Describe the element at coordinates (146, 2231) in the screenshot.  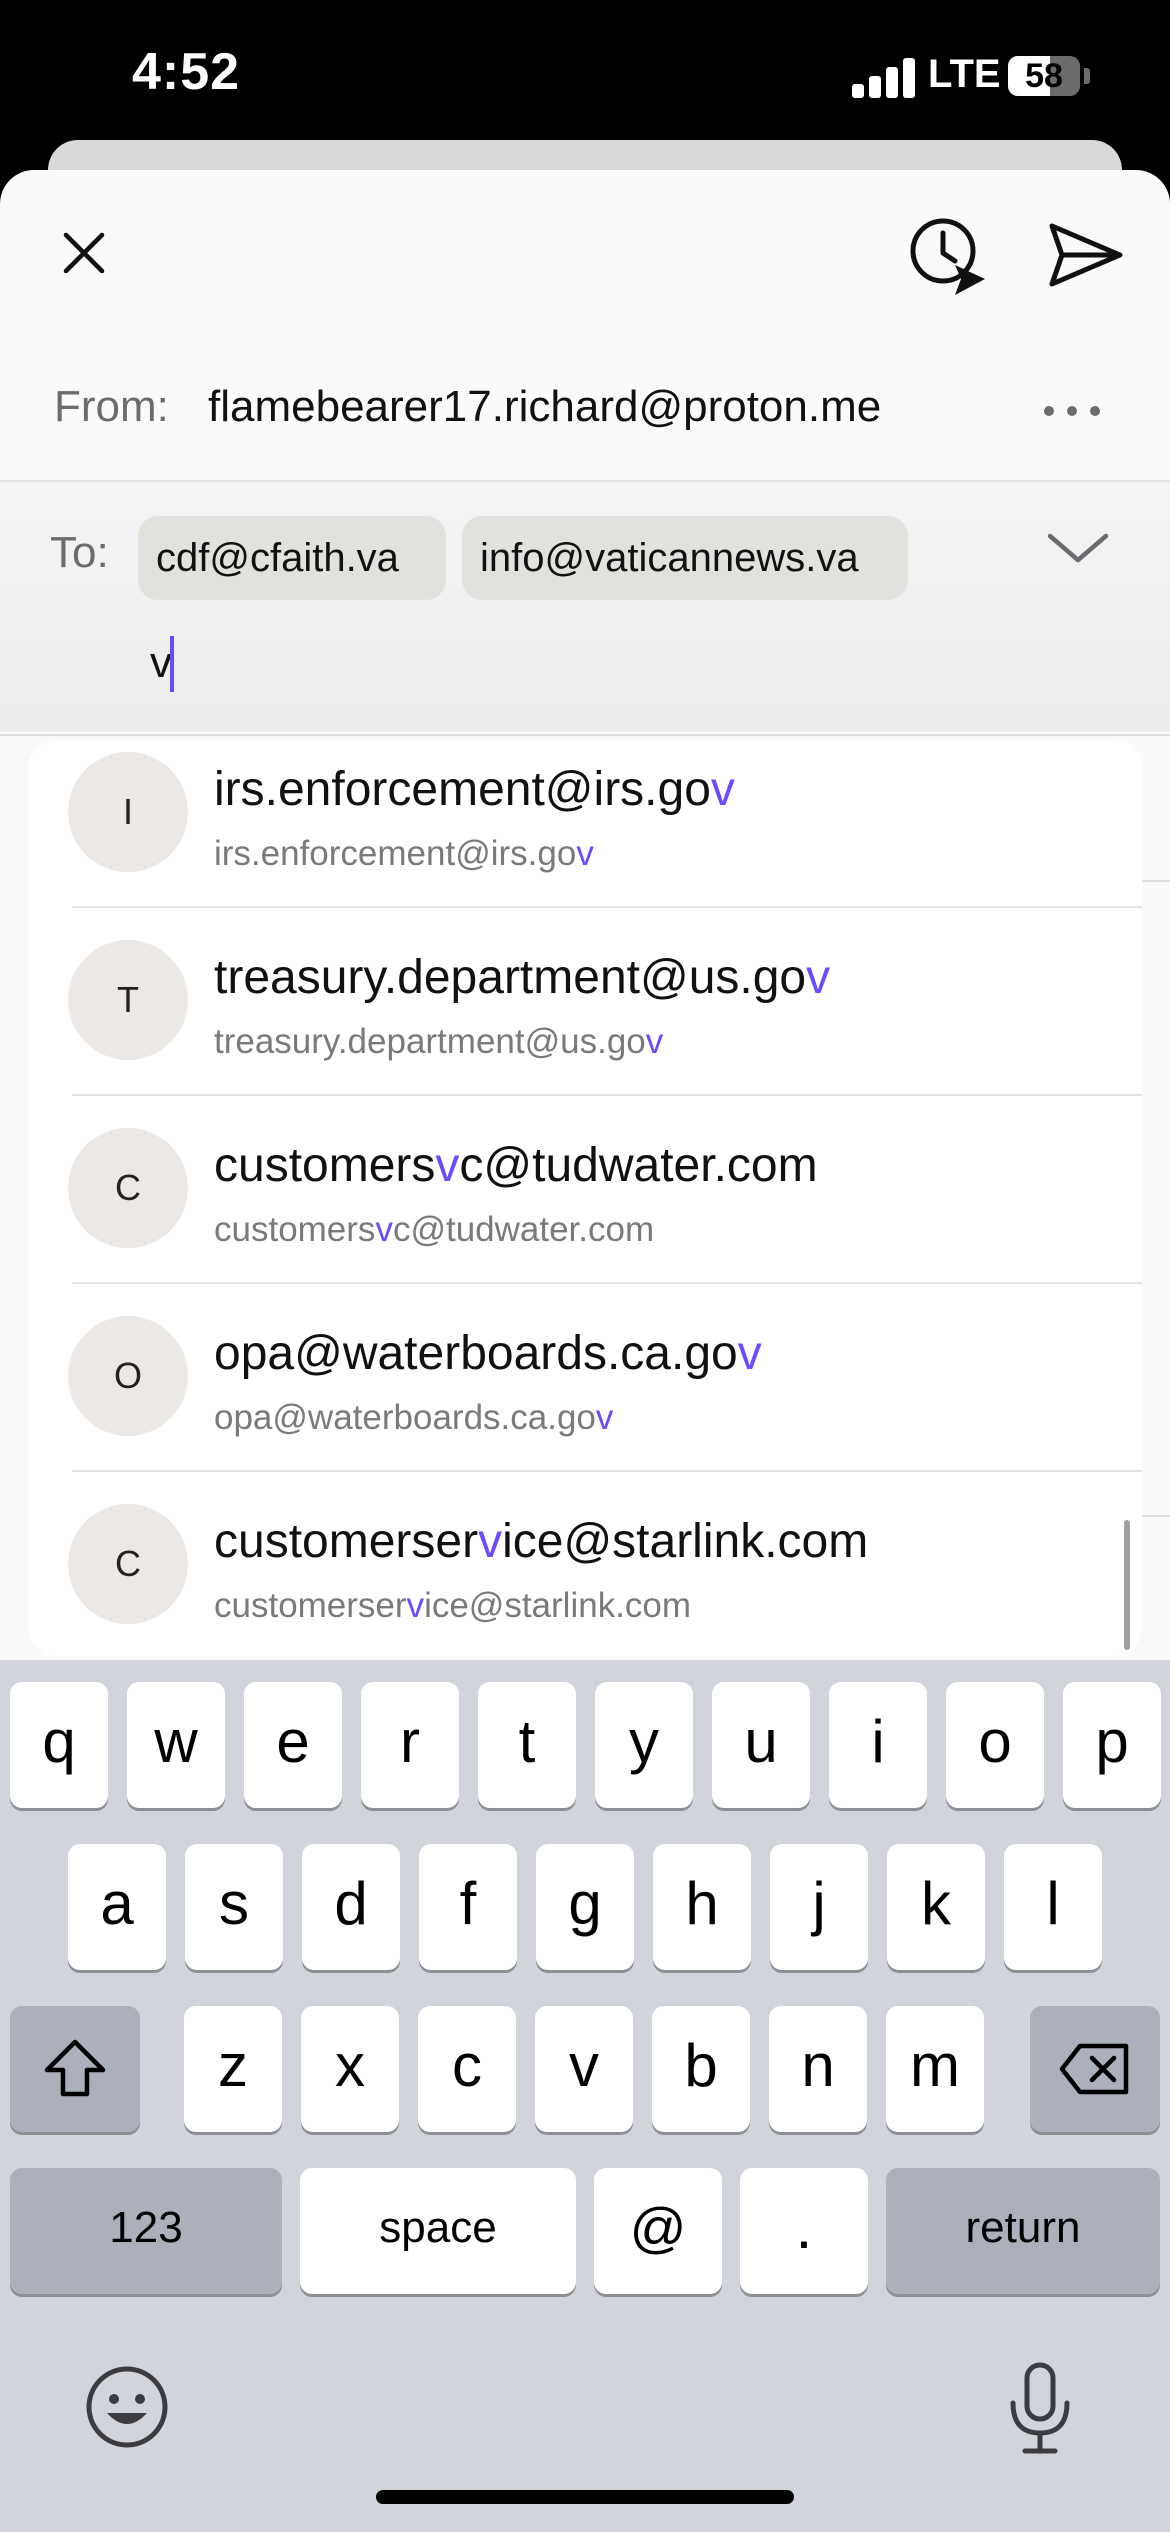
I see `numbers-key: 123` at that location.